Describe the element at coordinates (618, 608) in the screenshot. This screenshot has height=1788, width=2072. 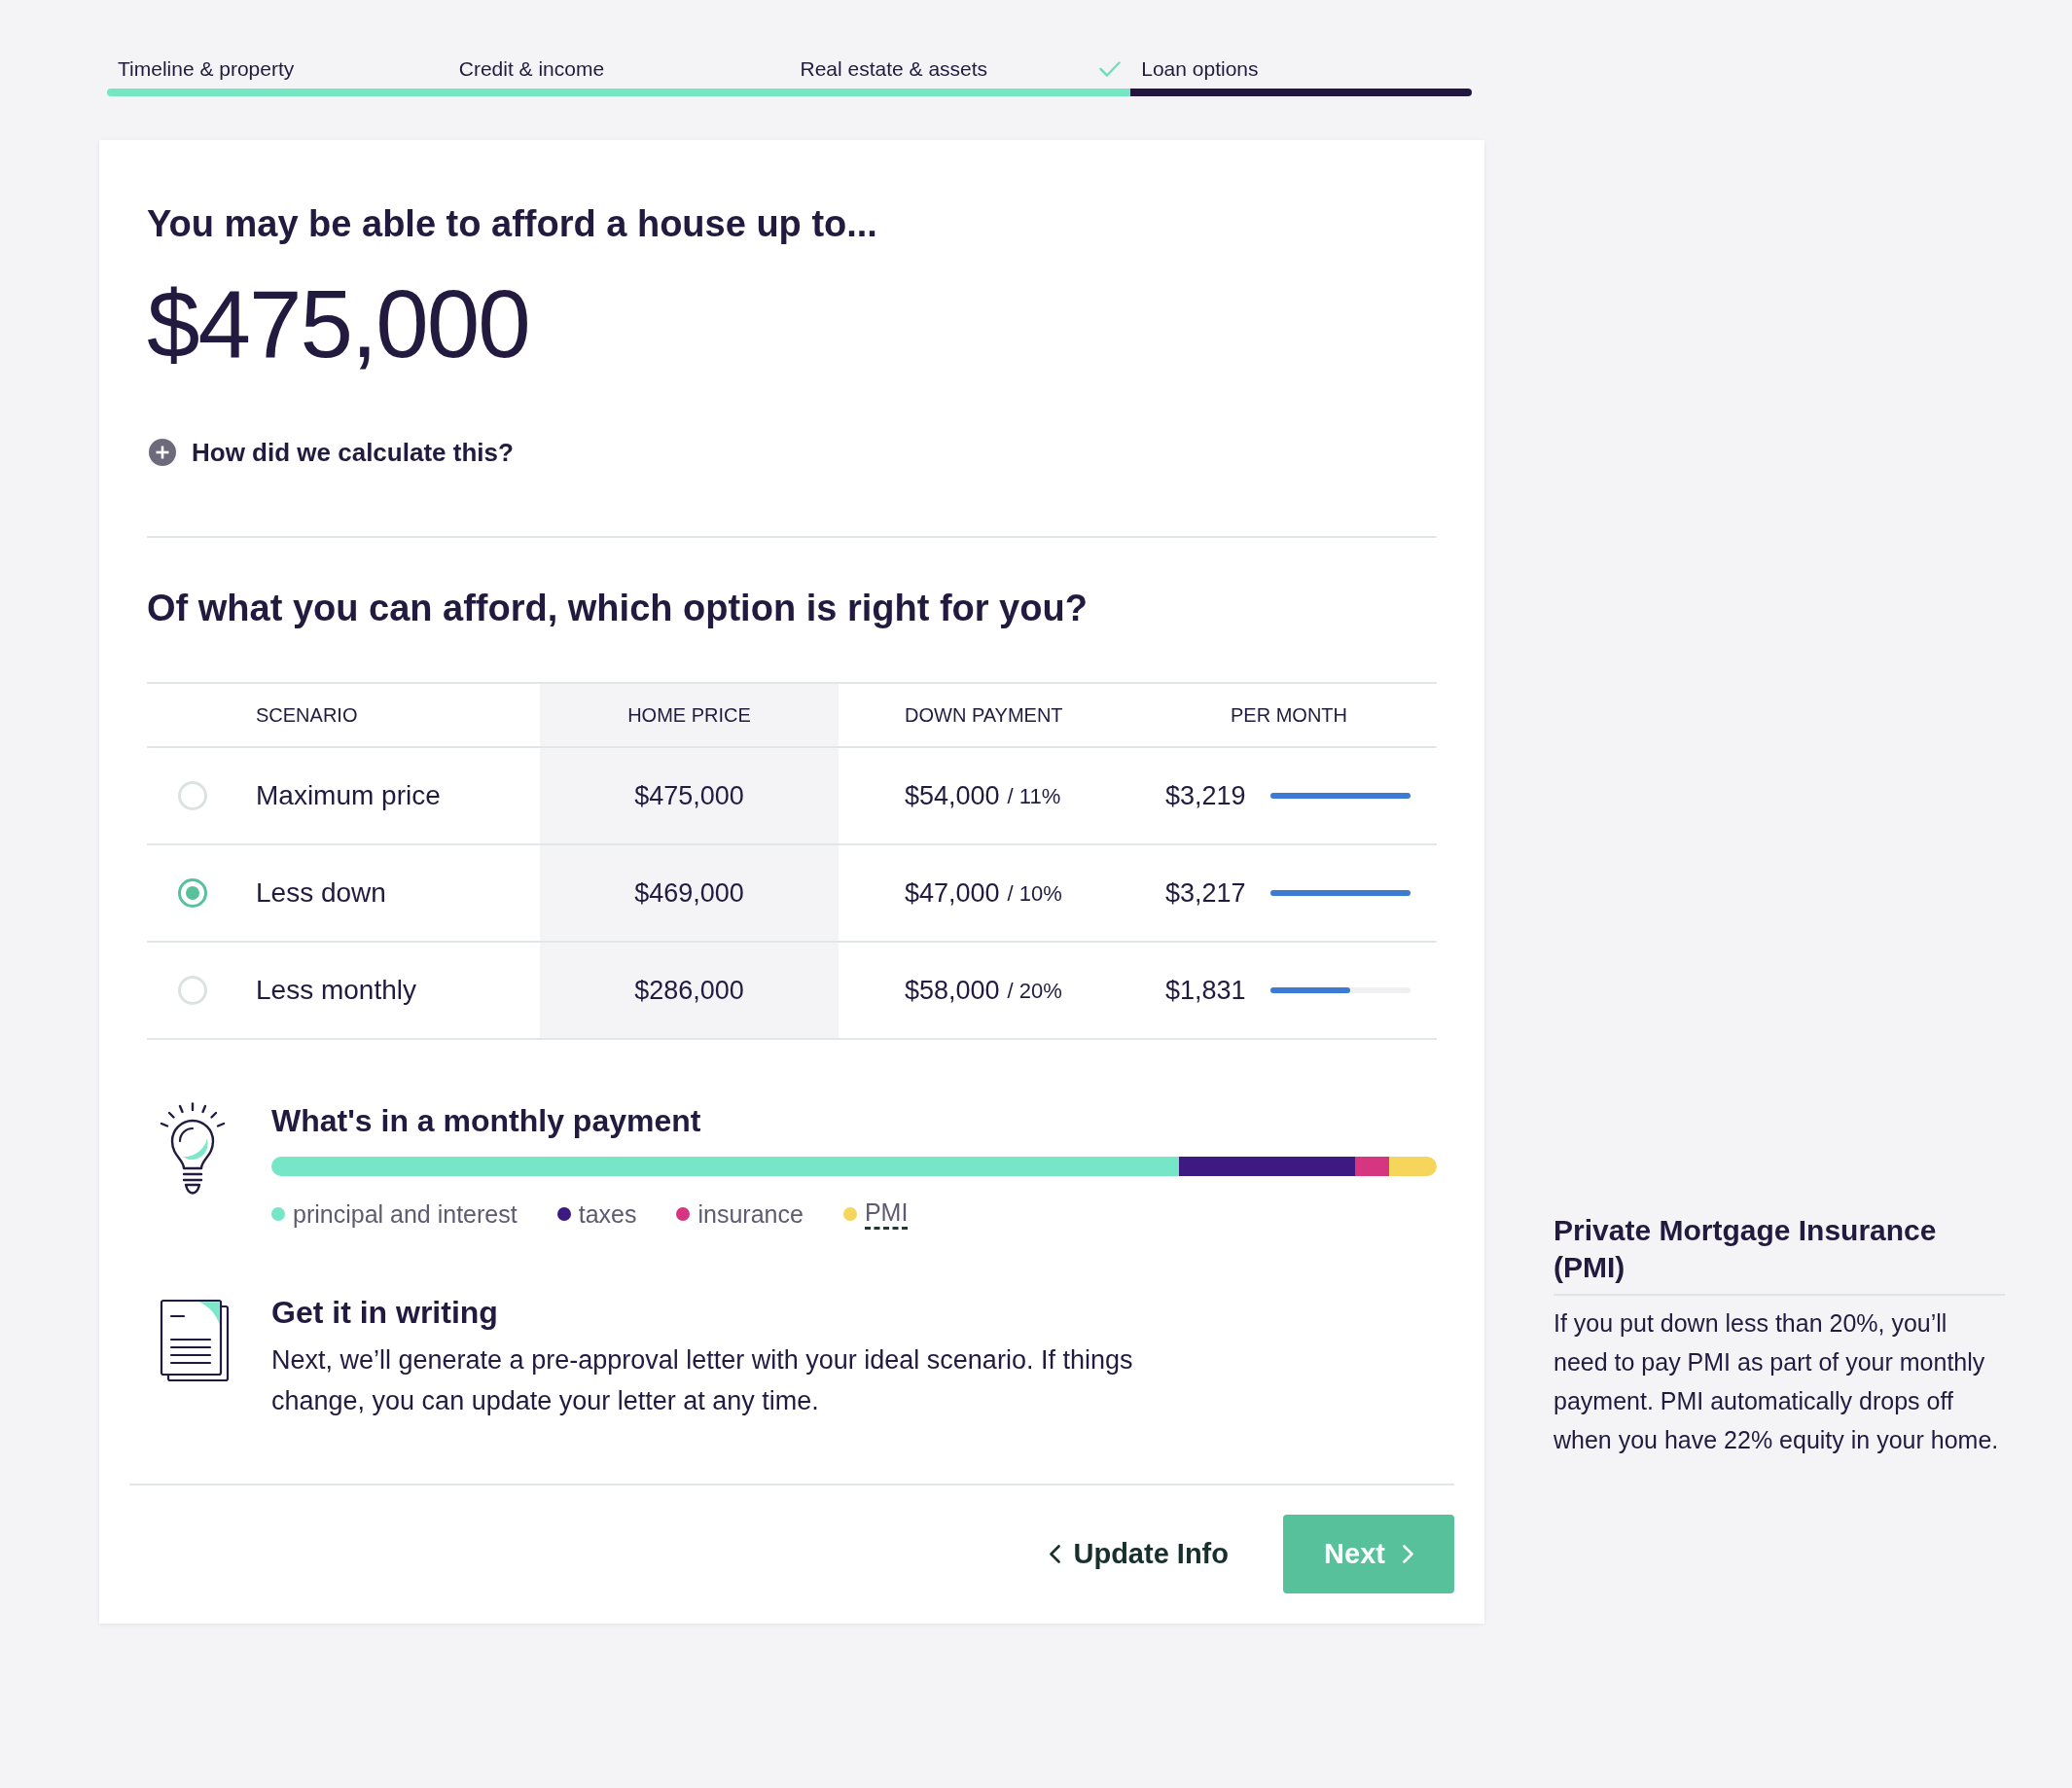
I see `options-heading: Of what you can afford, which option is right for you?` at that location.